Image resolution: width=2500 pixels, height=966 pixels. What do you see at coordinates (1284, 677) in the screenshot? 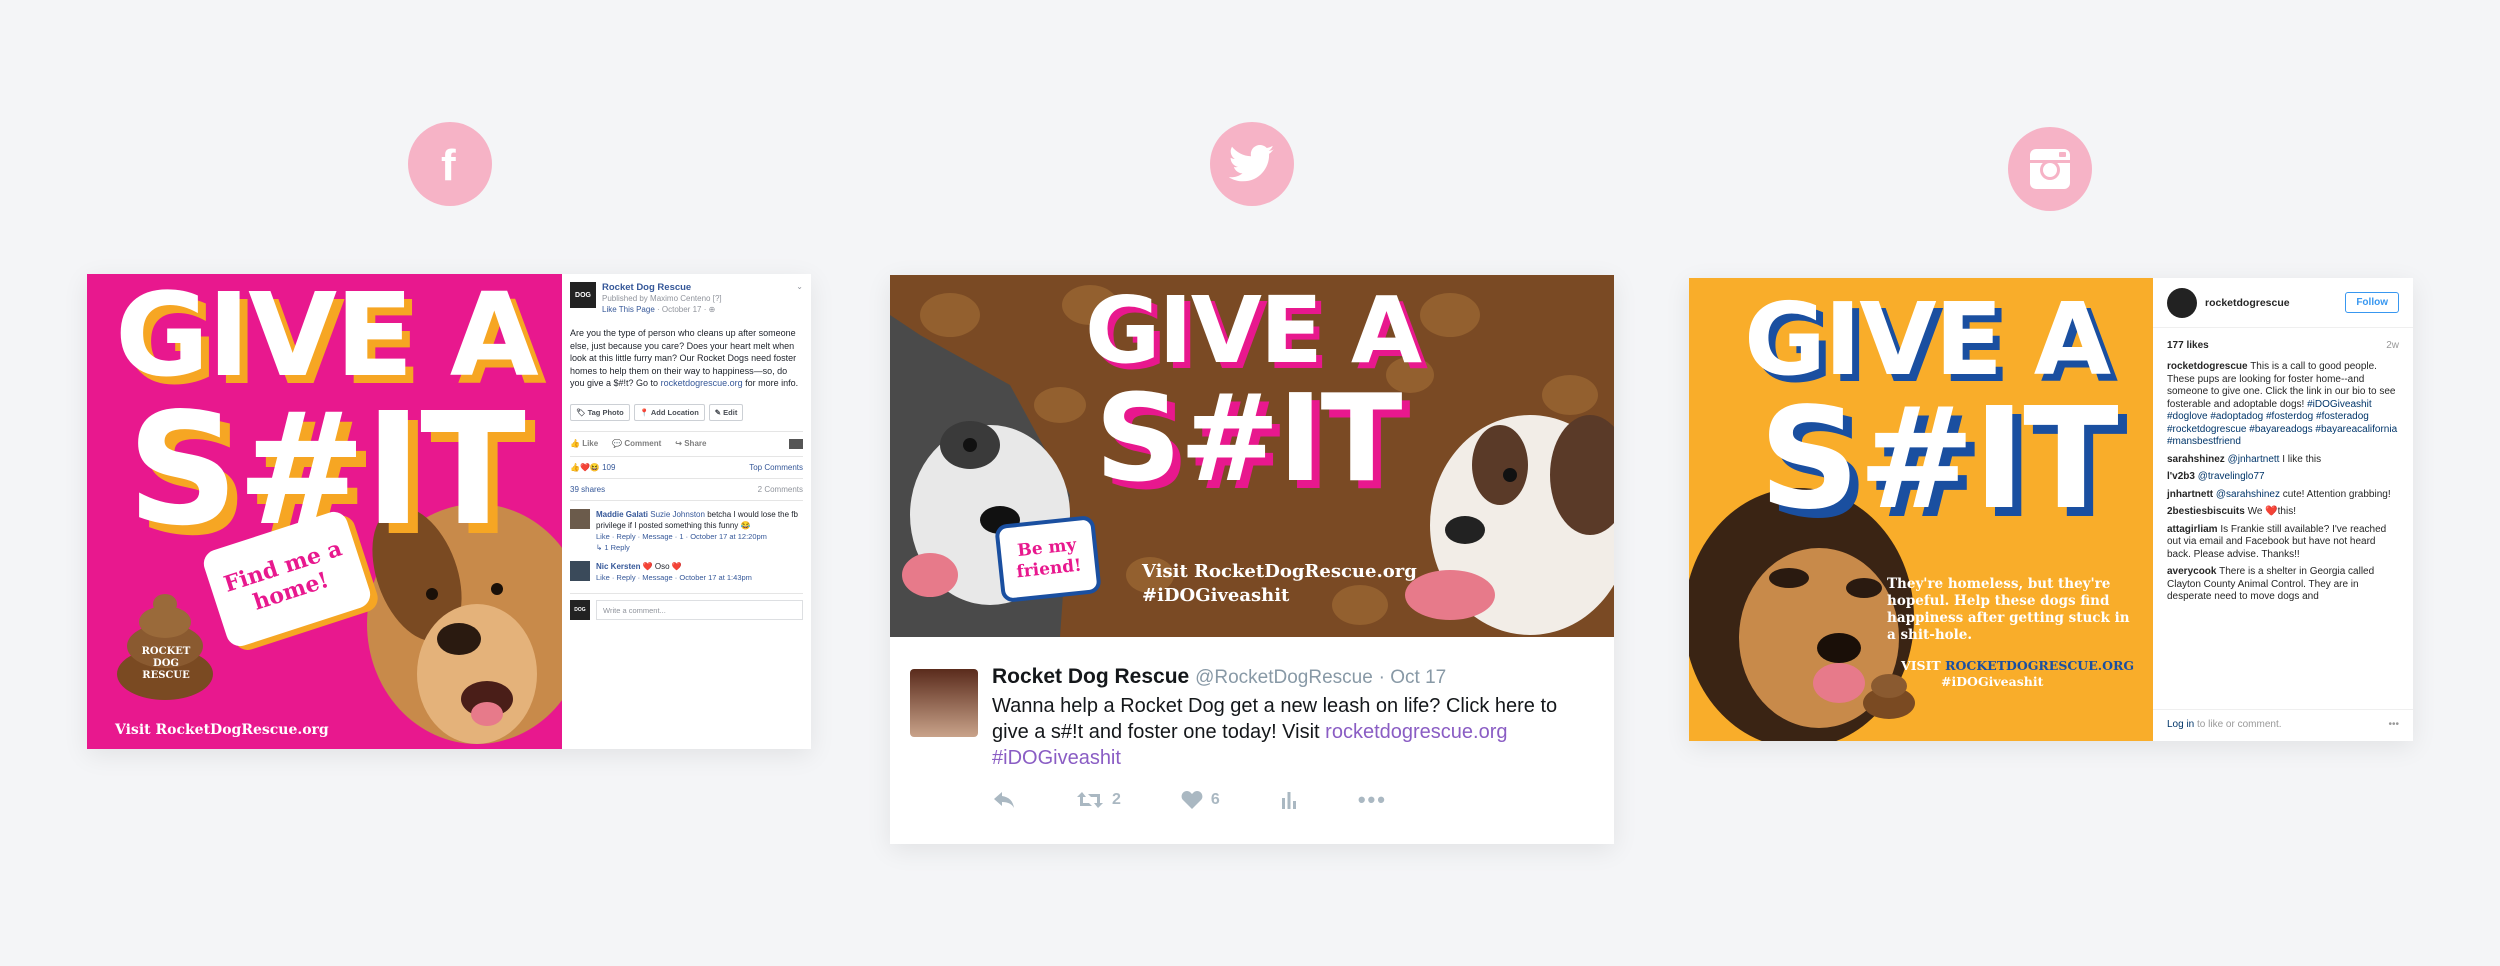
I see `tweet-handle: @RocketDogRescue` at bounding box center [1284, 677].